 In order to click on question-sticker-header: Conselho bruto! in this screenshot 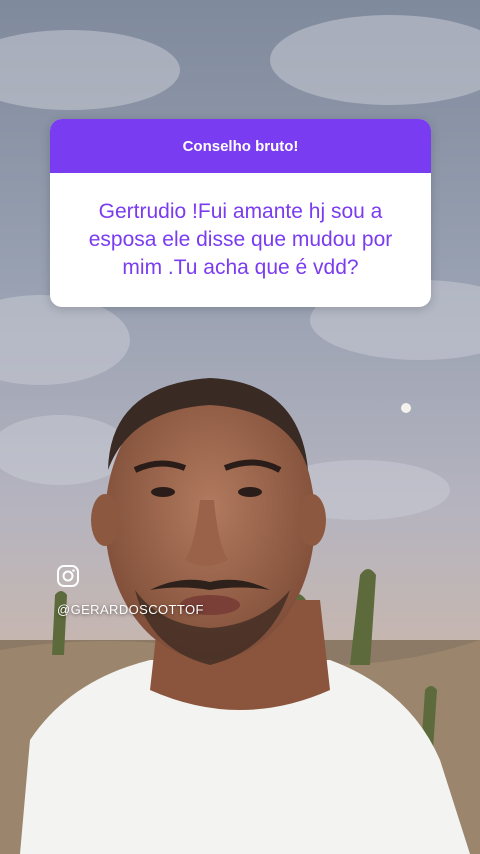, I will do `click(240, 146)`.